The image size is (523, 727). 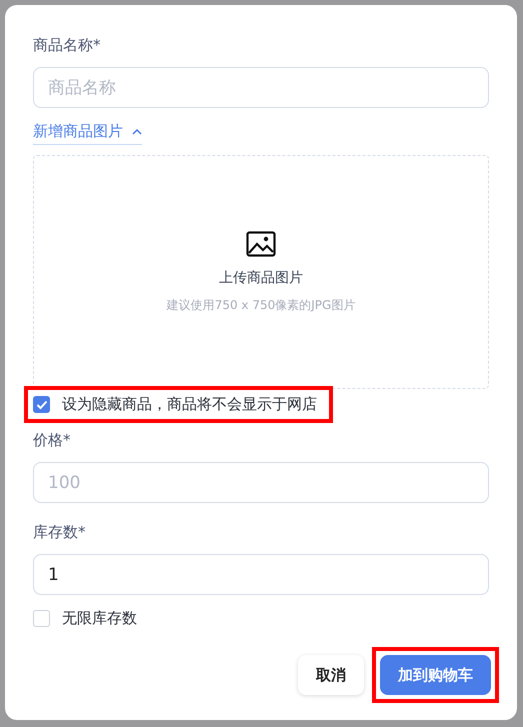 What do you see at coordinates (261, 277) in the screenshot?
I see `upload-title: 上传商品图片` at bounding box center [261, 277].